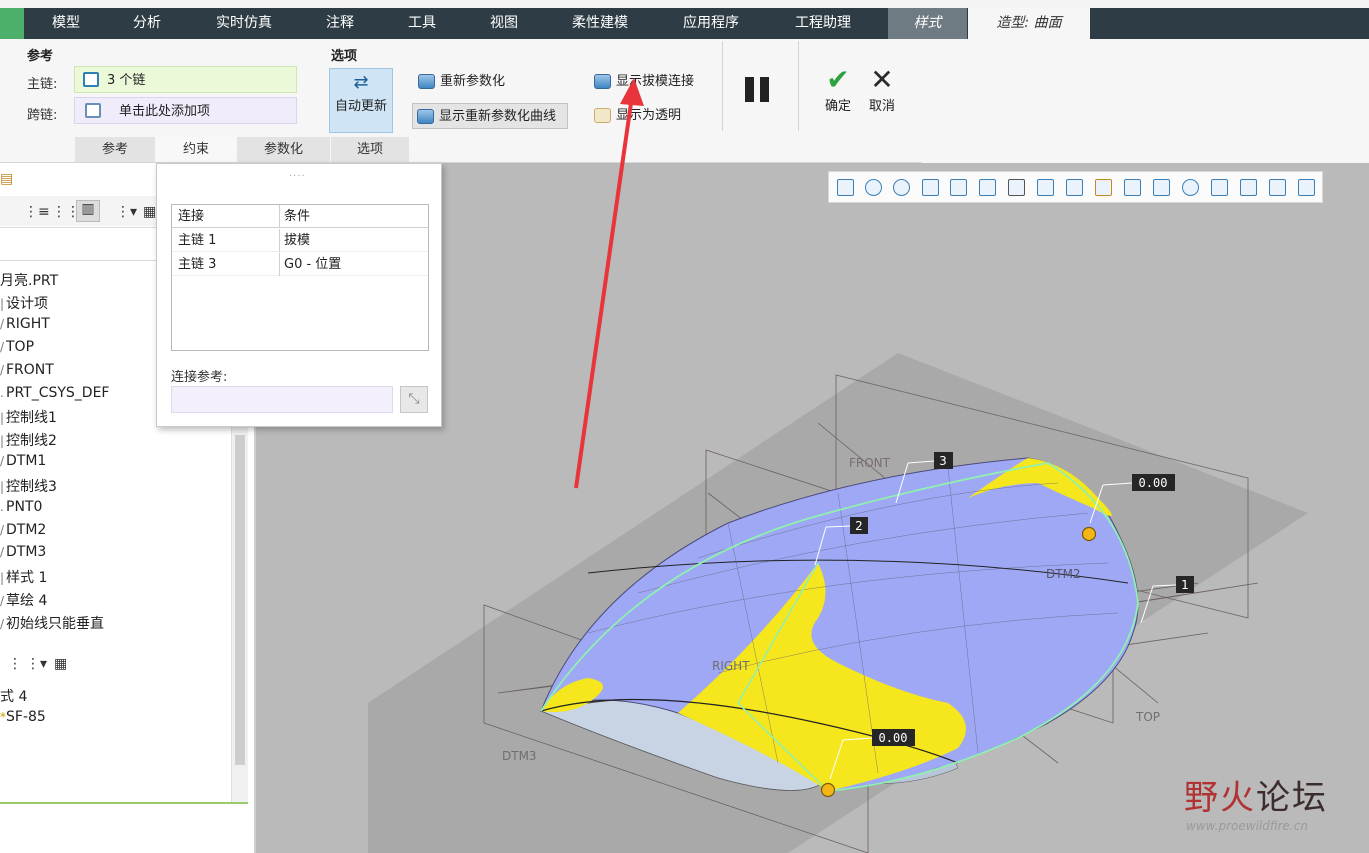  I want to click on draft-connection-icon, so click(602, 81).